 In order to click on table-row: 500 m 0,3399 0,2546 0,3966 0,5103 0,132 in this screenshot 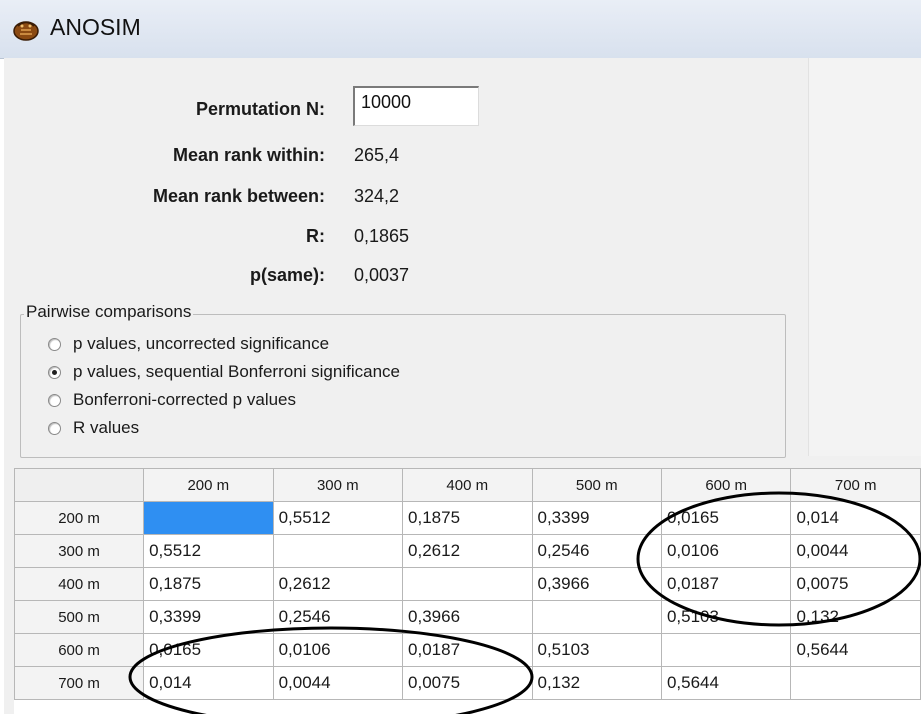, I will do `click(467, 617)`.